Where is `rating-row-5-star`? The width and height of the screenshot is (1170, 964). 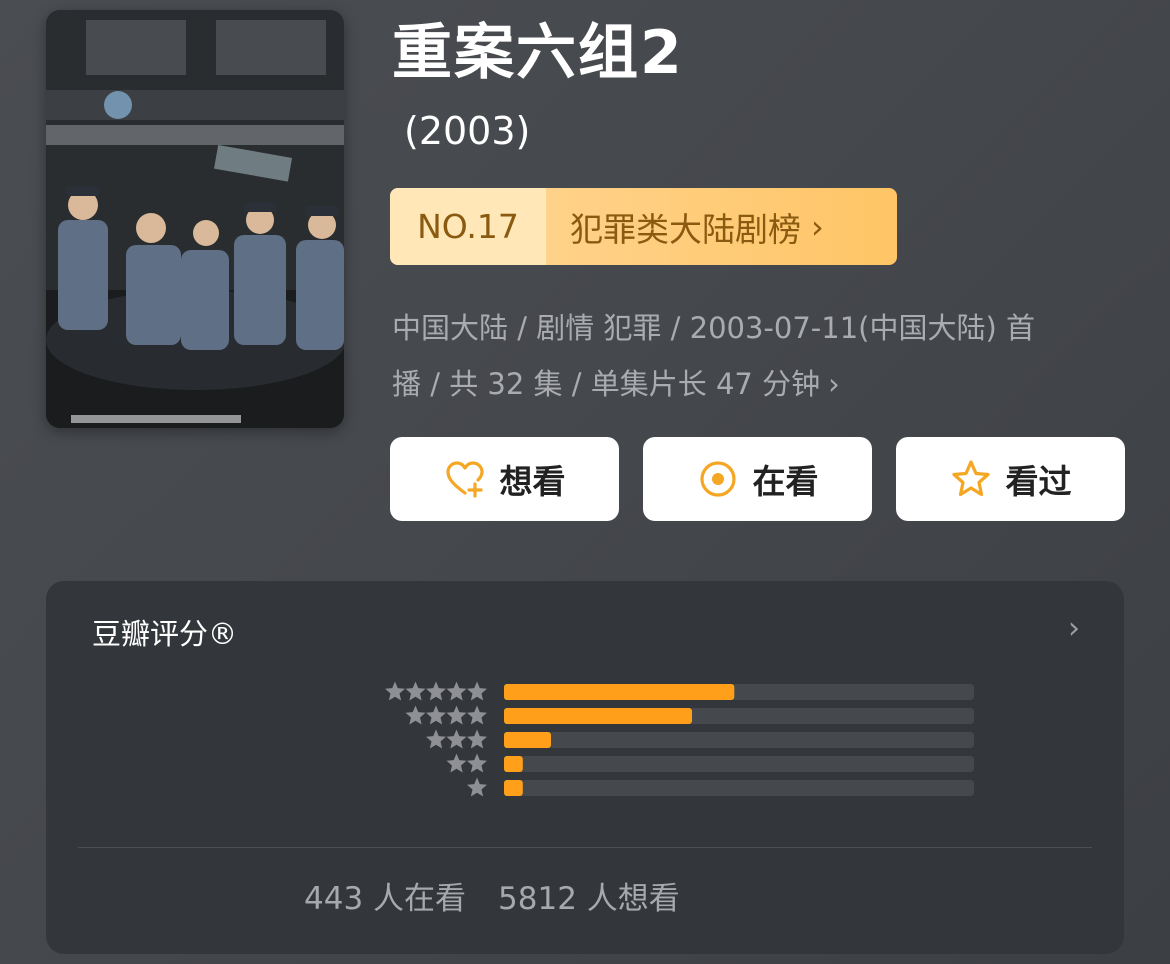 rating-row-5-star is located at coordinates (679, 691).